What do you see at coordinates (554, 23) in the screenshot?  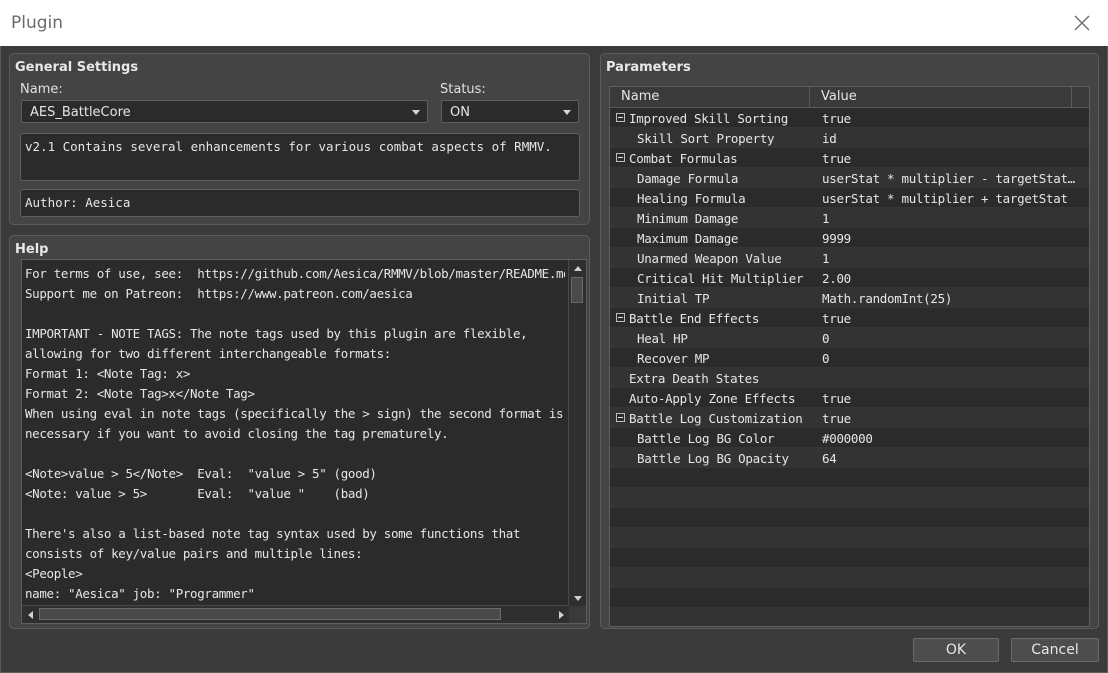 I see `title-bar: Plugin` at bounding box center [554, 23].